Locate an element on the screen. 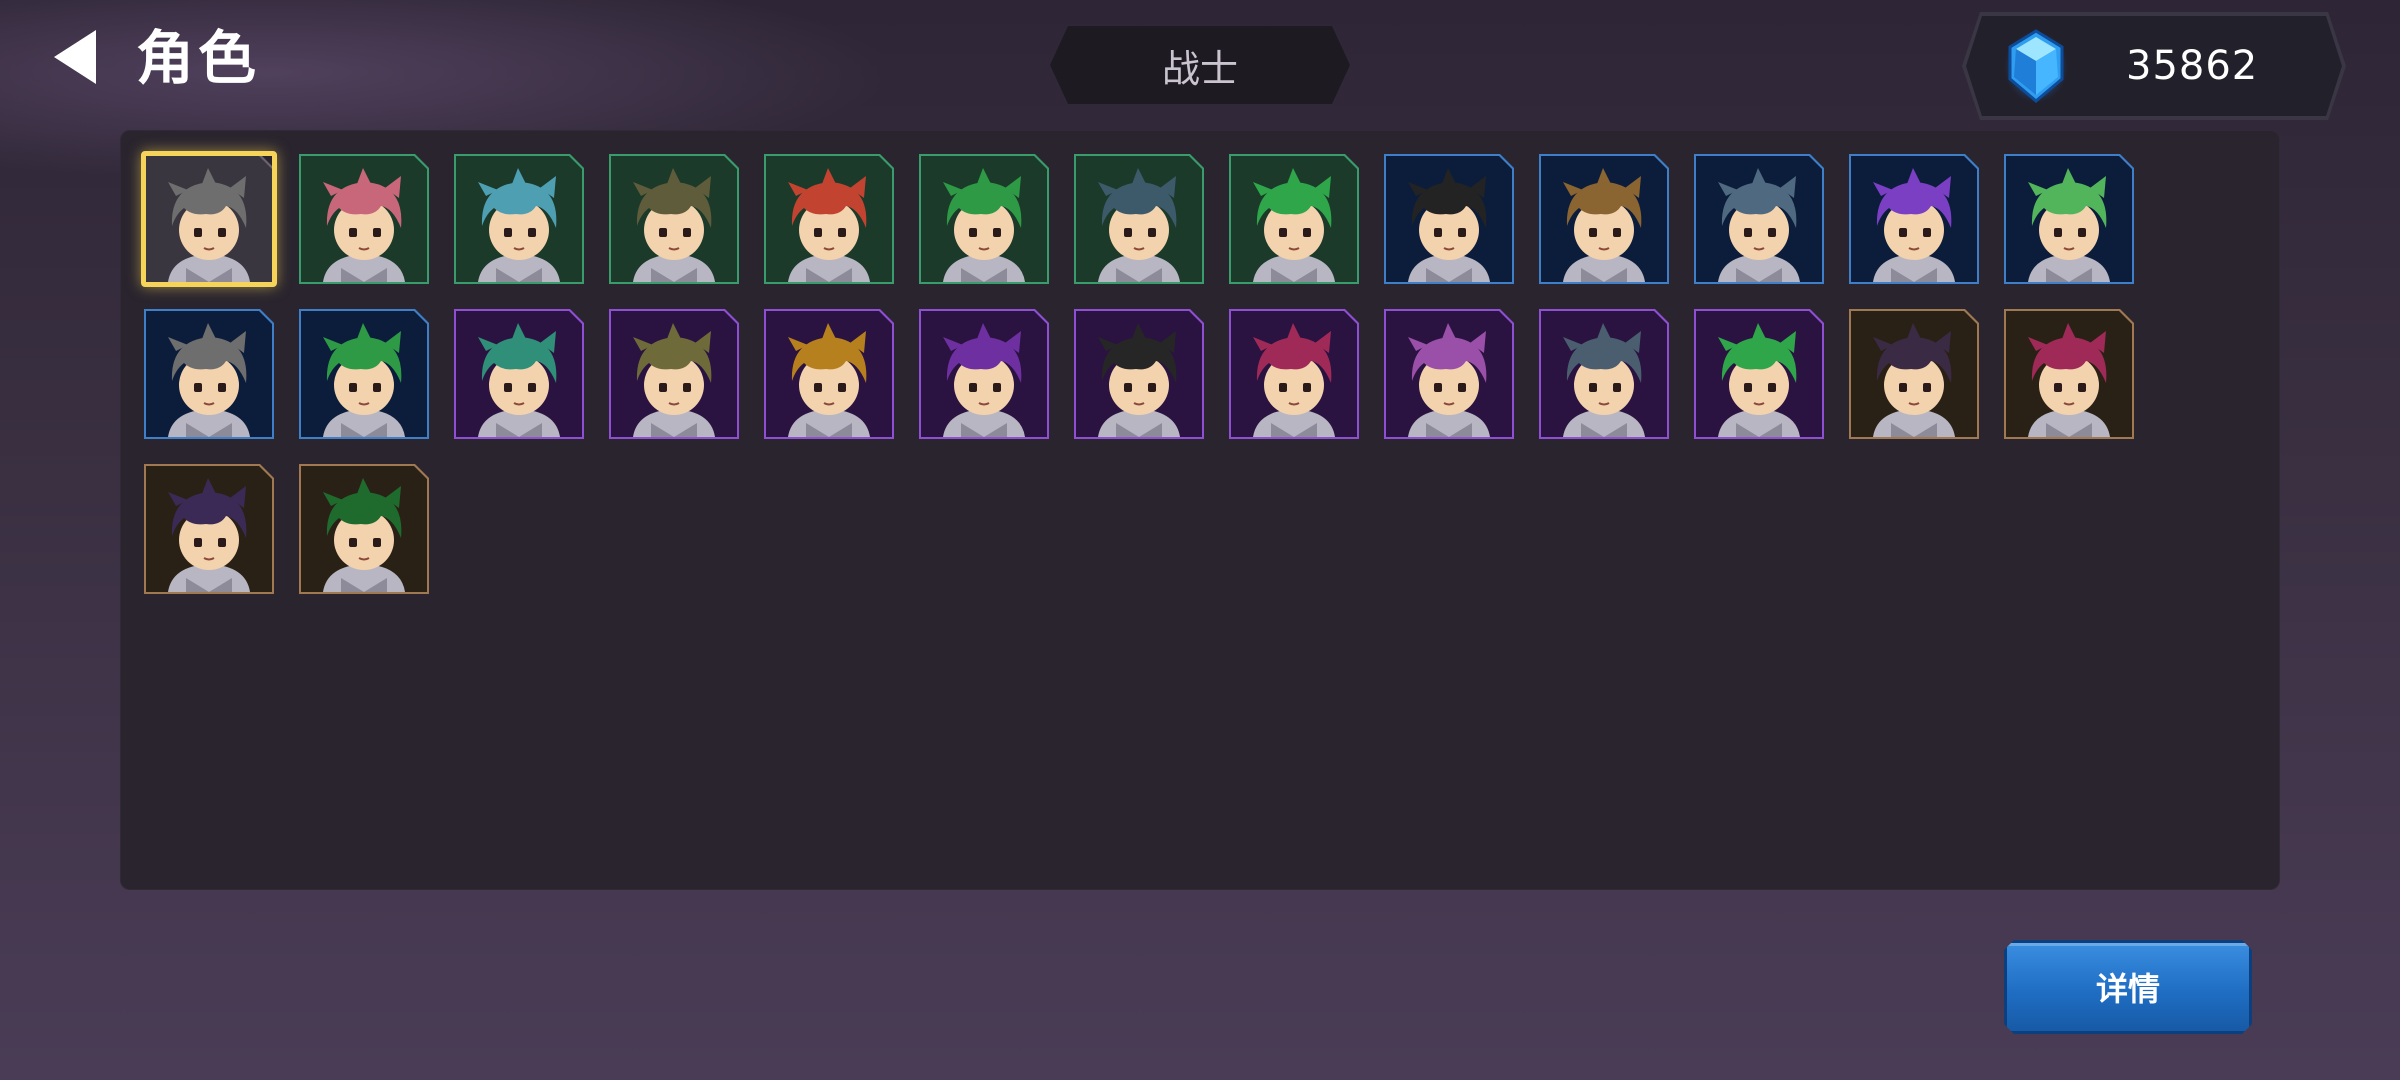 The image size is (2400, 1080). back-button is located at coordinates (75, 57).